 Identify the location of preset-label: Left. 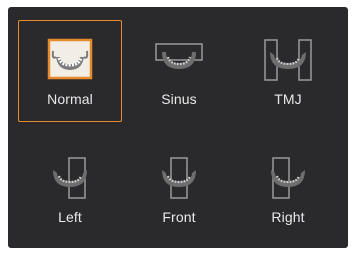
(70, 217).